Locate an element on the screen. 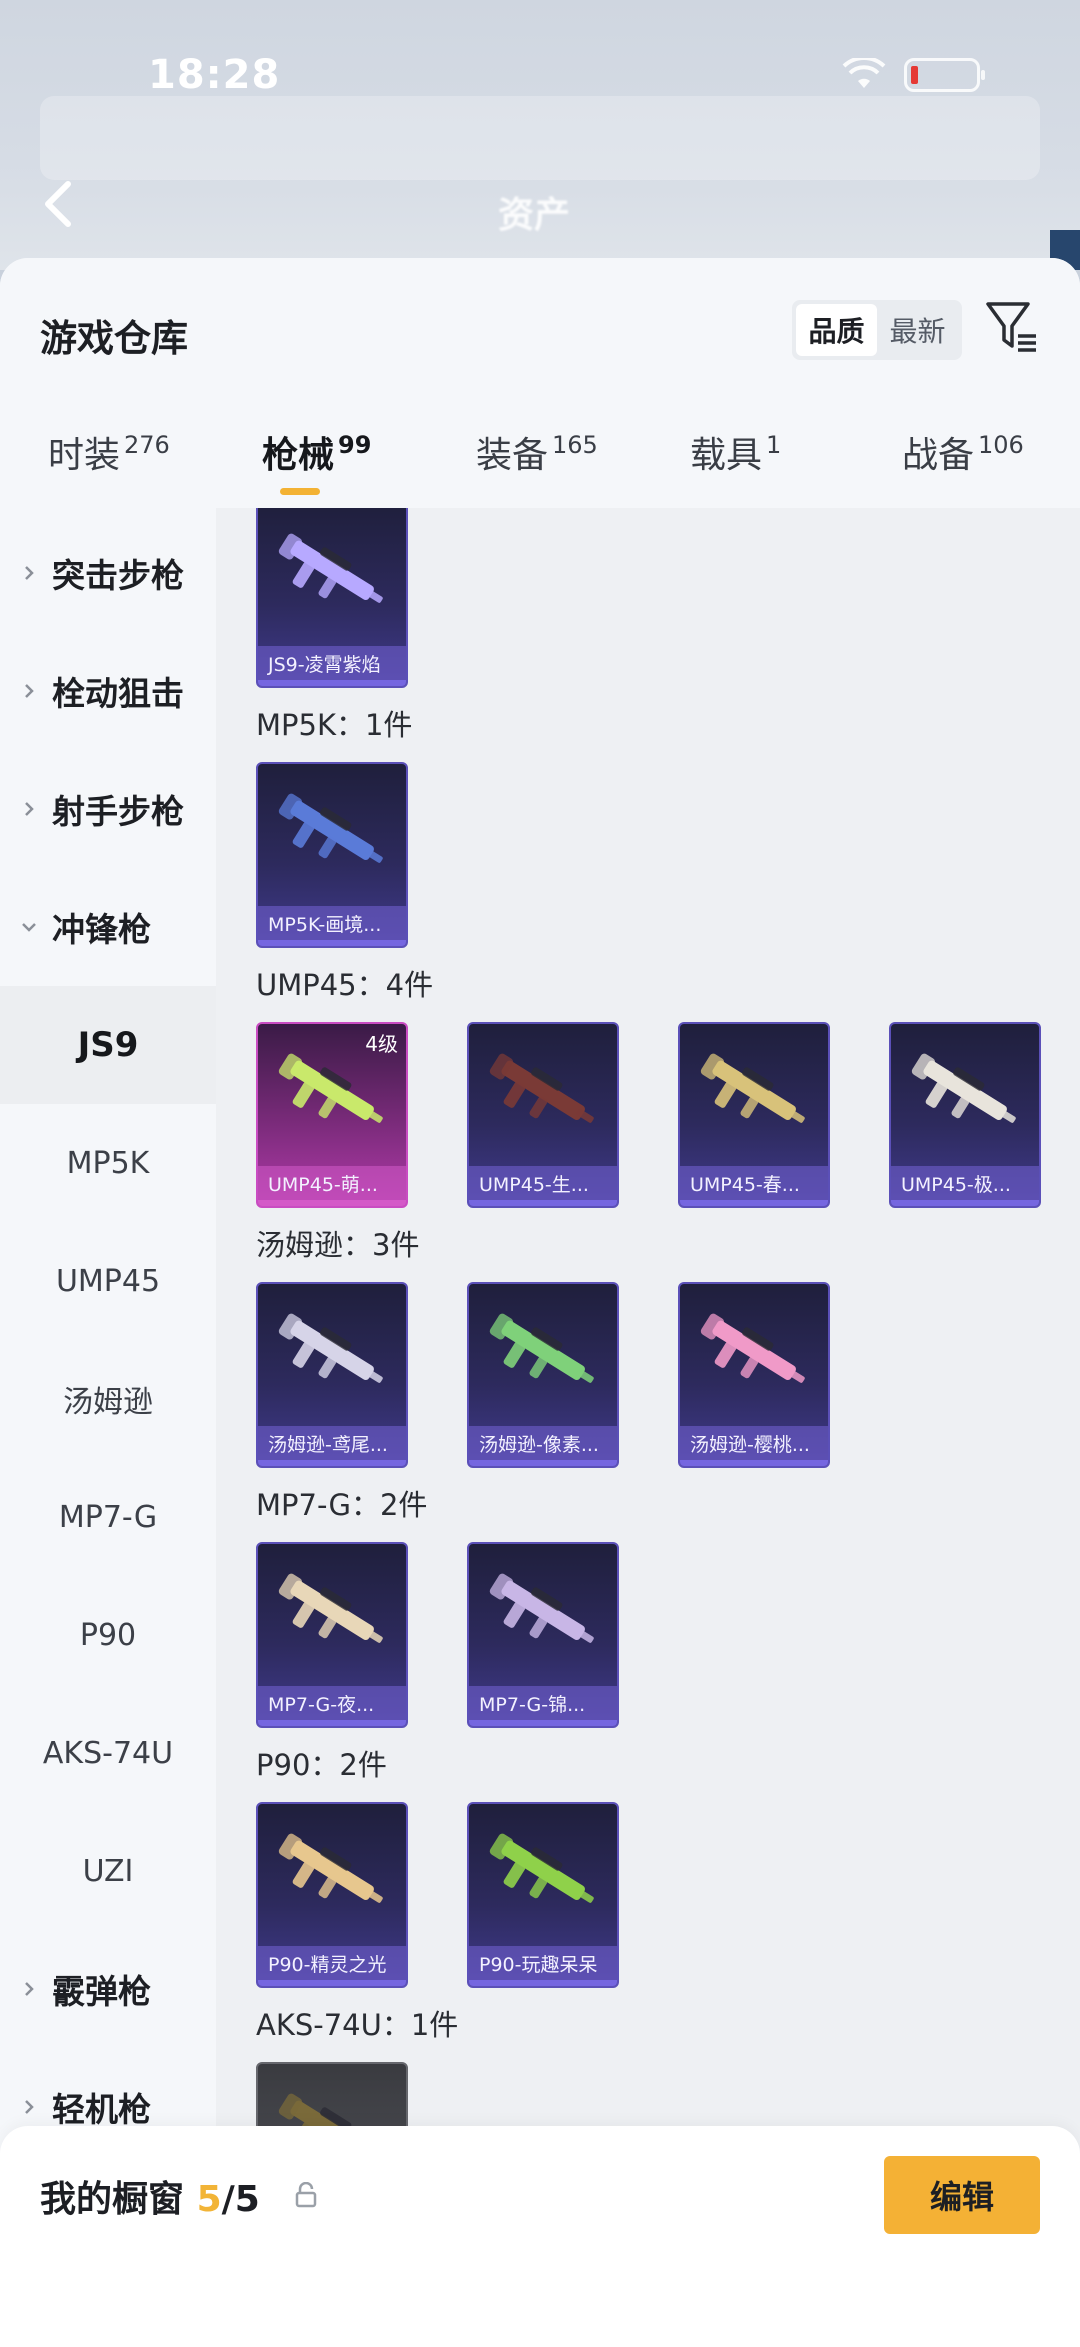 This screenshot has width=1080, height=2347. sidebar-item-label: 突击步枪 is located at coordinates (118, 575).